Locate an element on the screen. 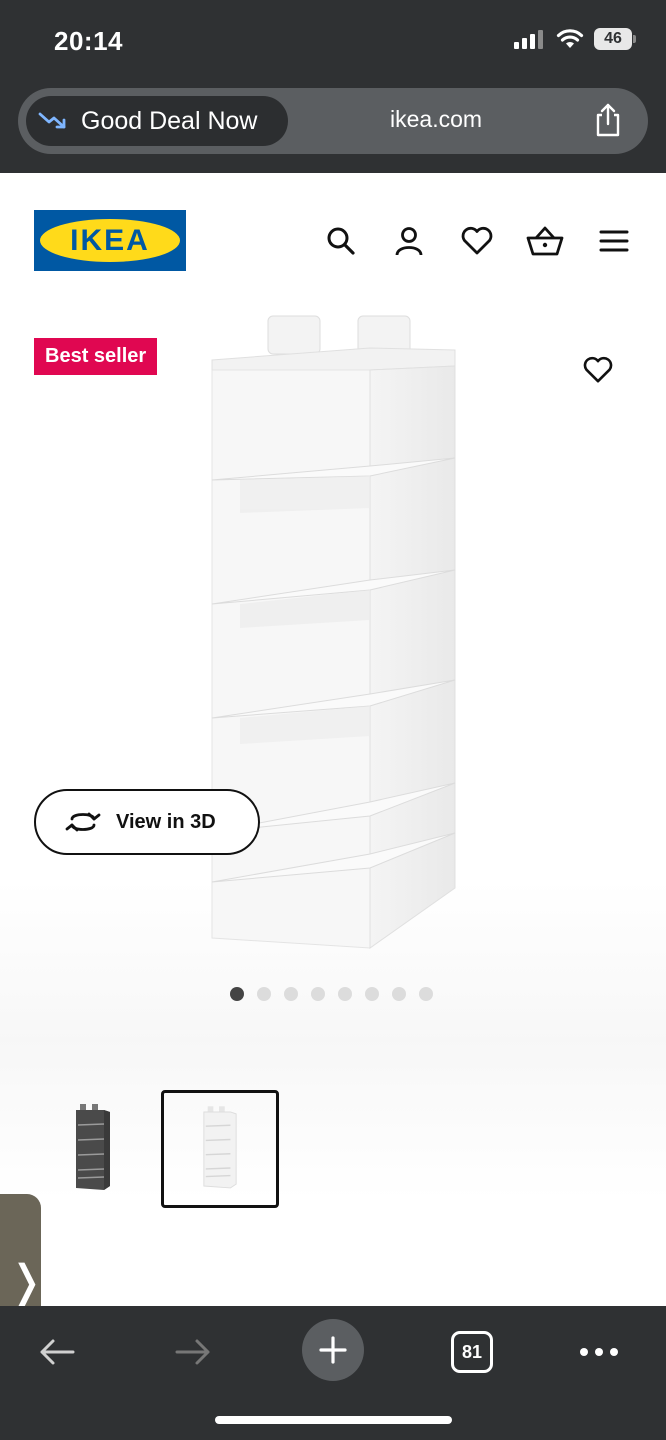 The width and height of the screenshot is (666, 1440). view-in-3d-button: View in 3D is located at coordinates (147, 822).